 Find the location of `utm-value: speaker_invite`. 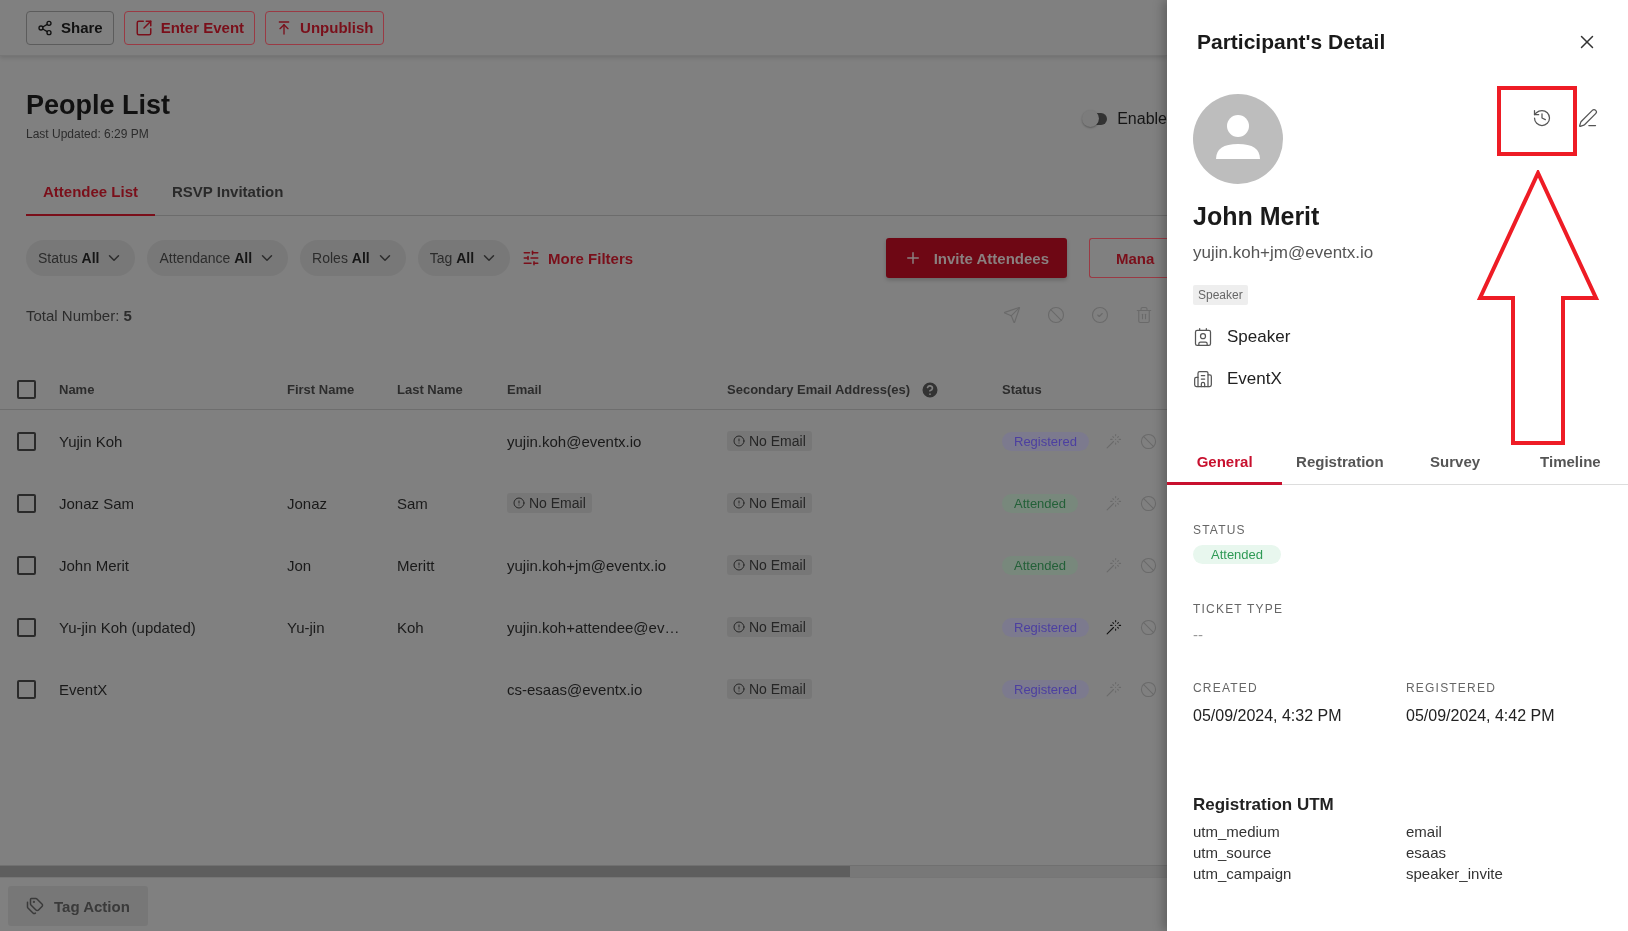

utm-value: speaker_invite is located at coordinates (1455, 873).